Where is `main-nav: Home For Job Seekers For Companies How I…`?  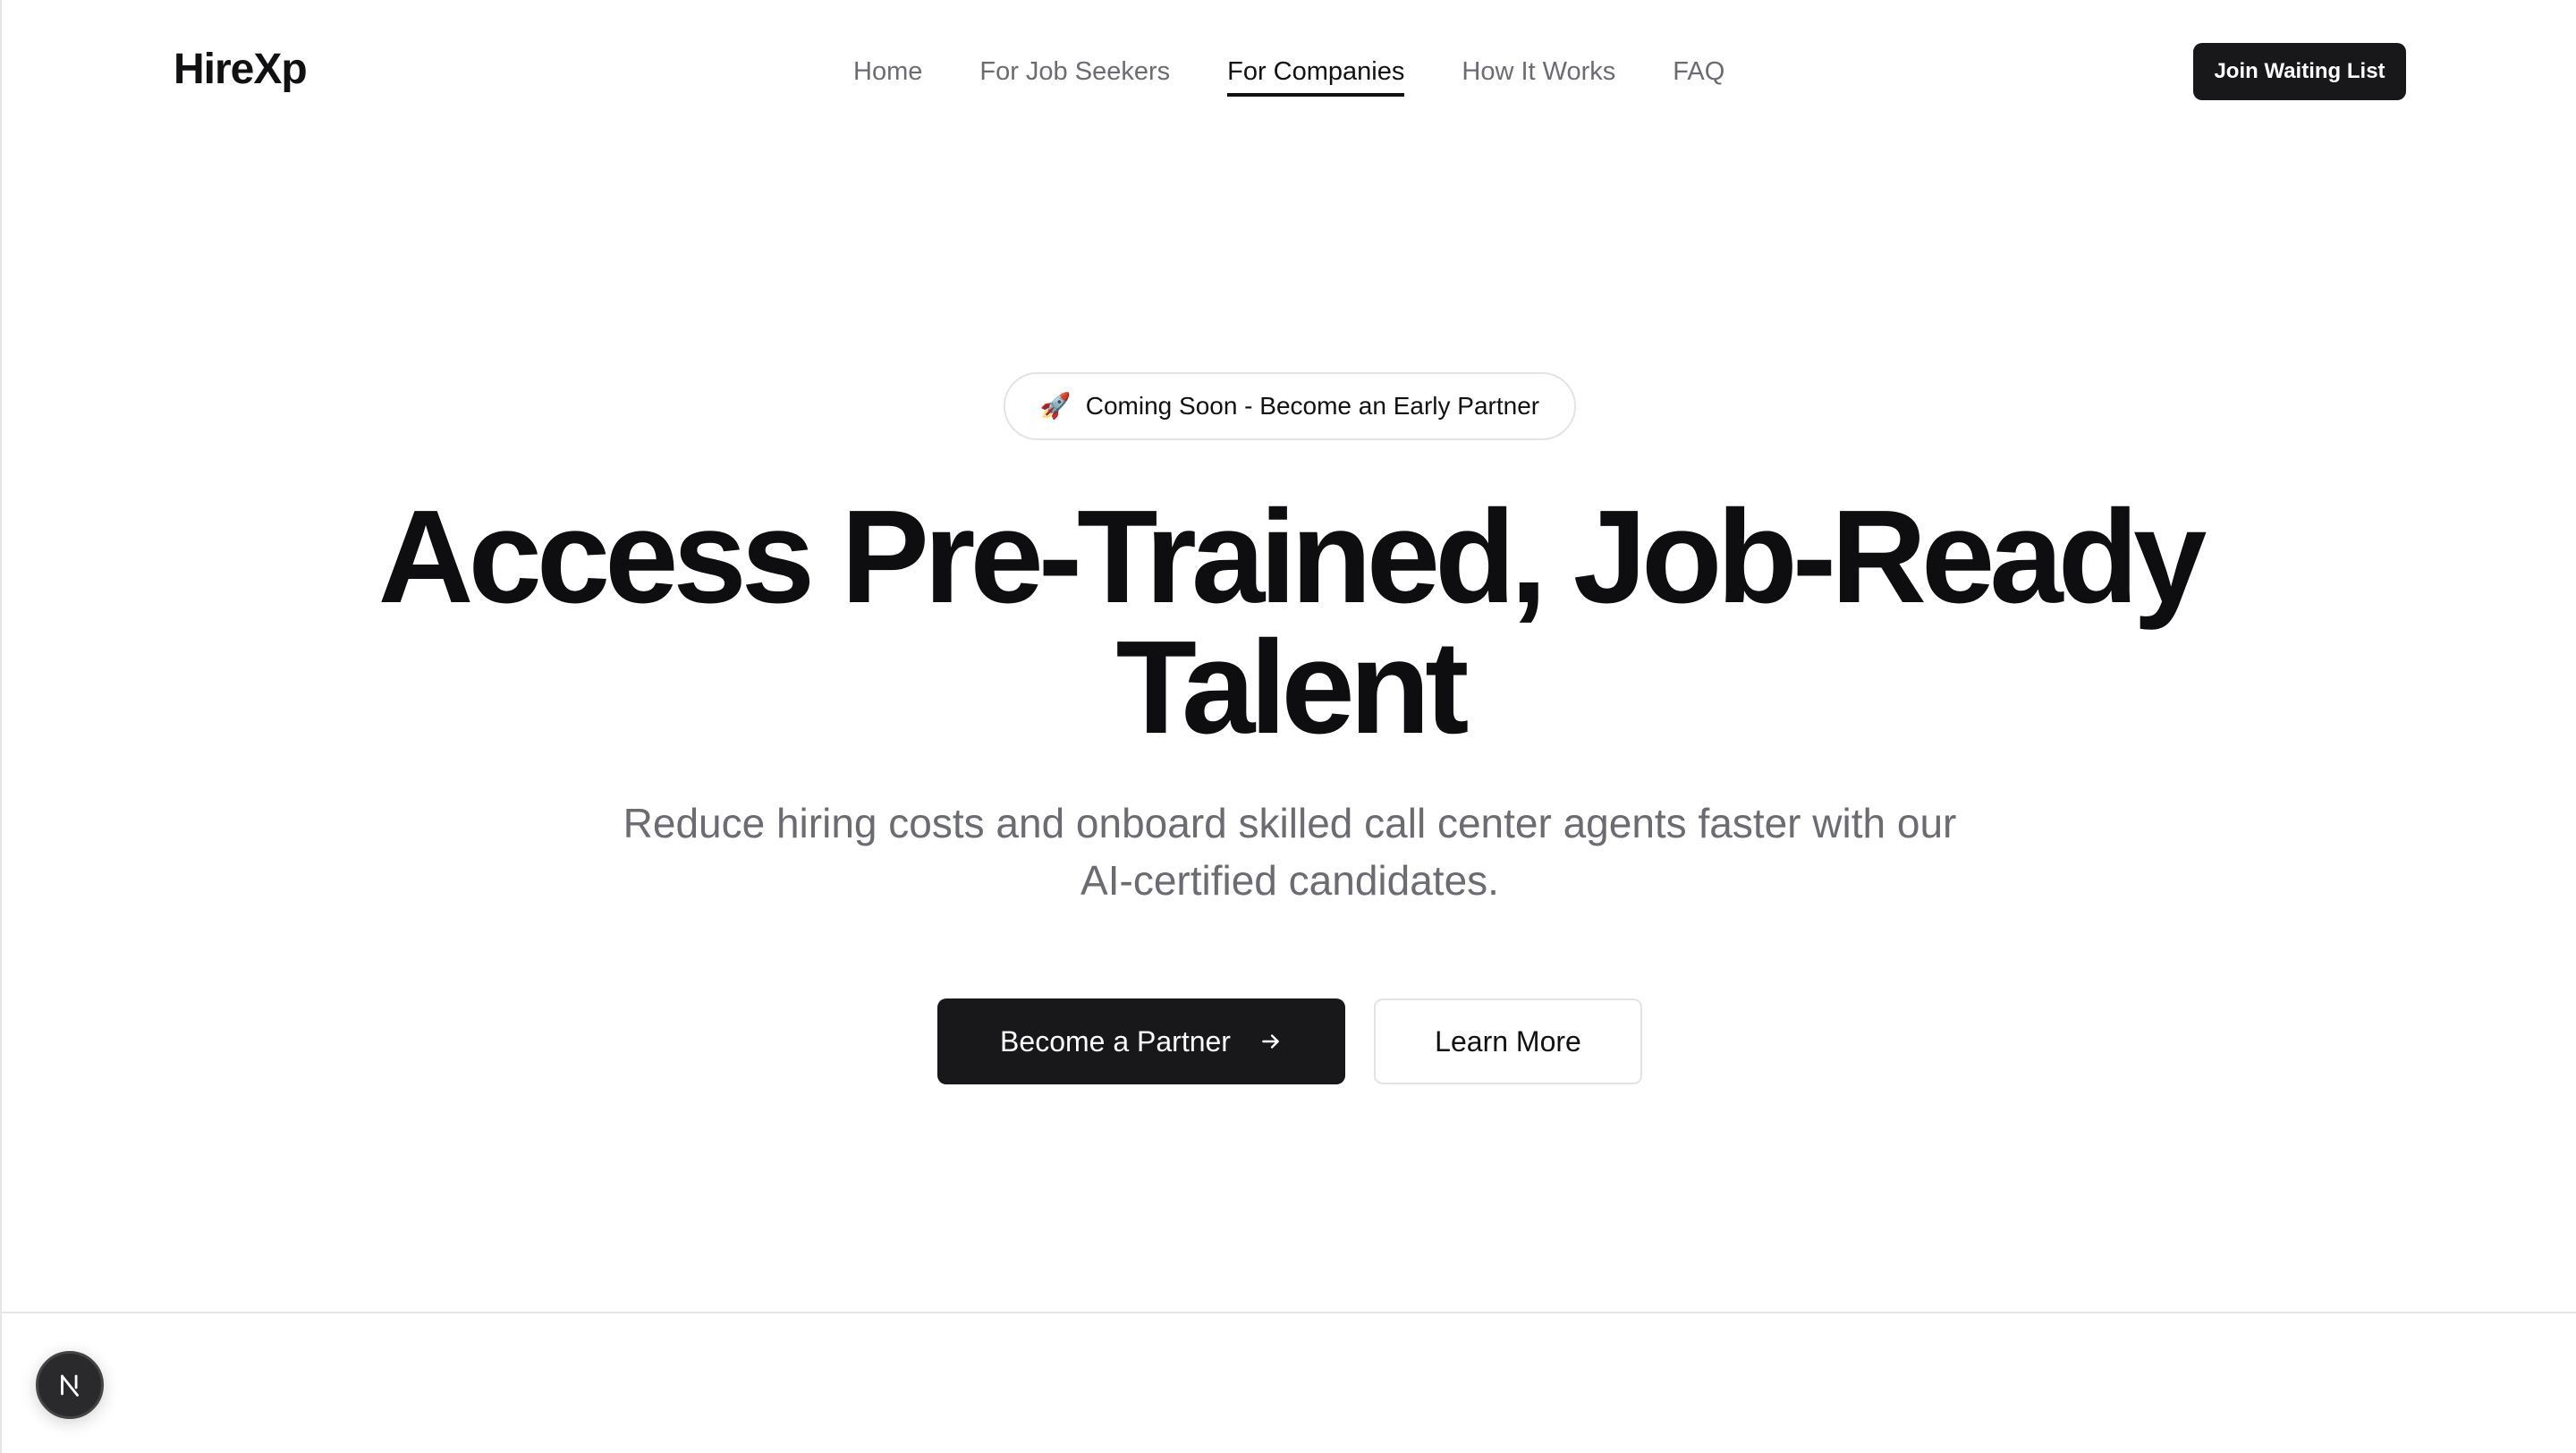
main-nav: Home For Job Seekers For Companies How I… is located at coordinates (1288, 76).